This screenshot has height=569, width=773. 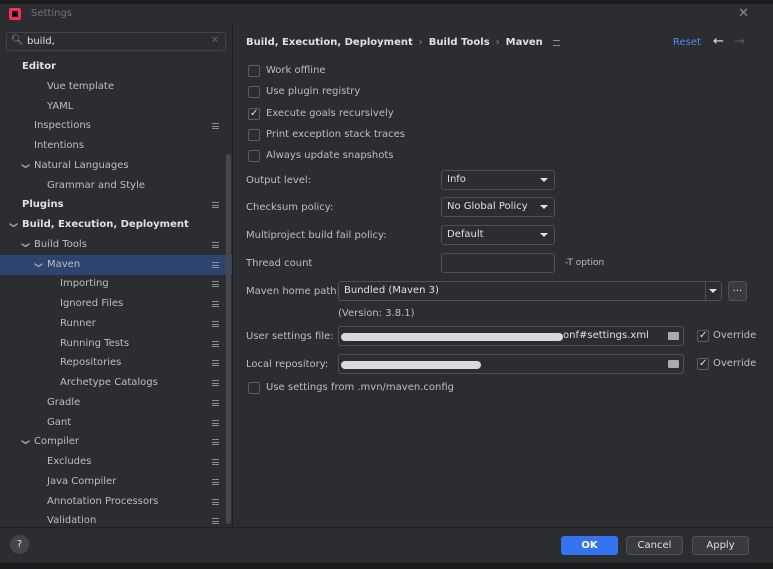 I want to click on sidebar-item-label: Build, Execution, Deployment, so click(x=105, y=224).